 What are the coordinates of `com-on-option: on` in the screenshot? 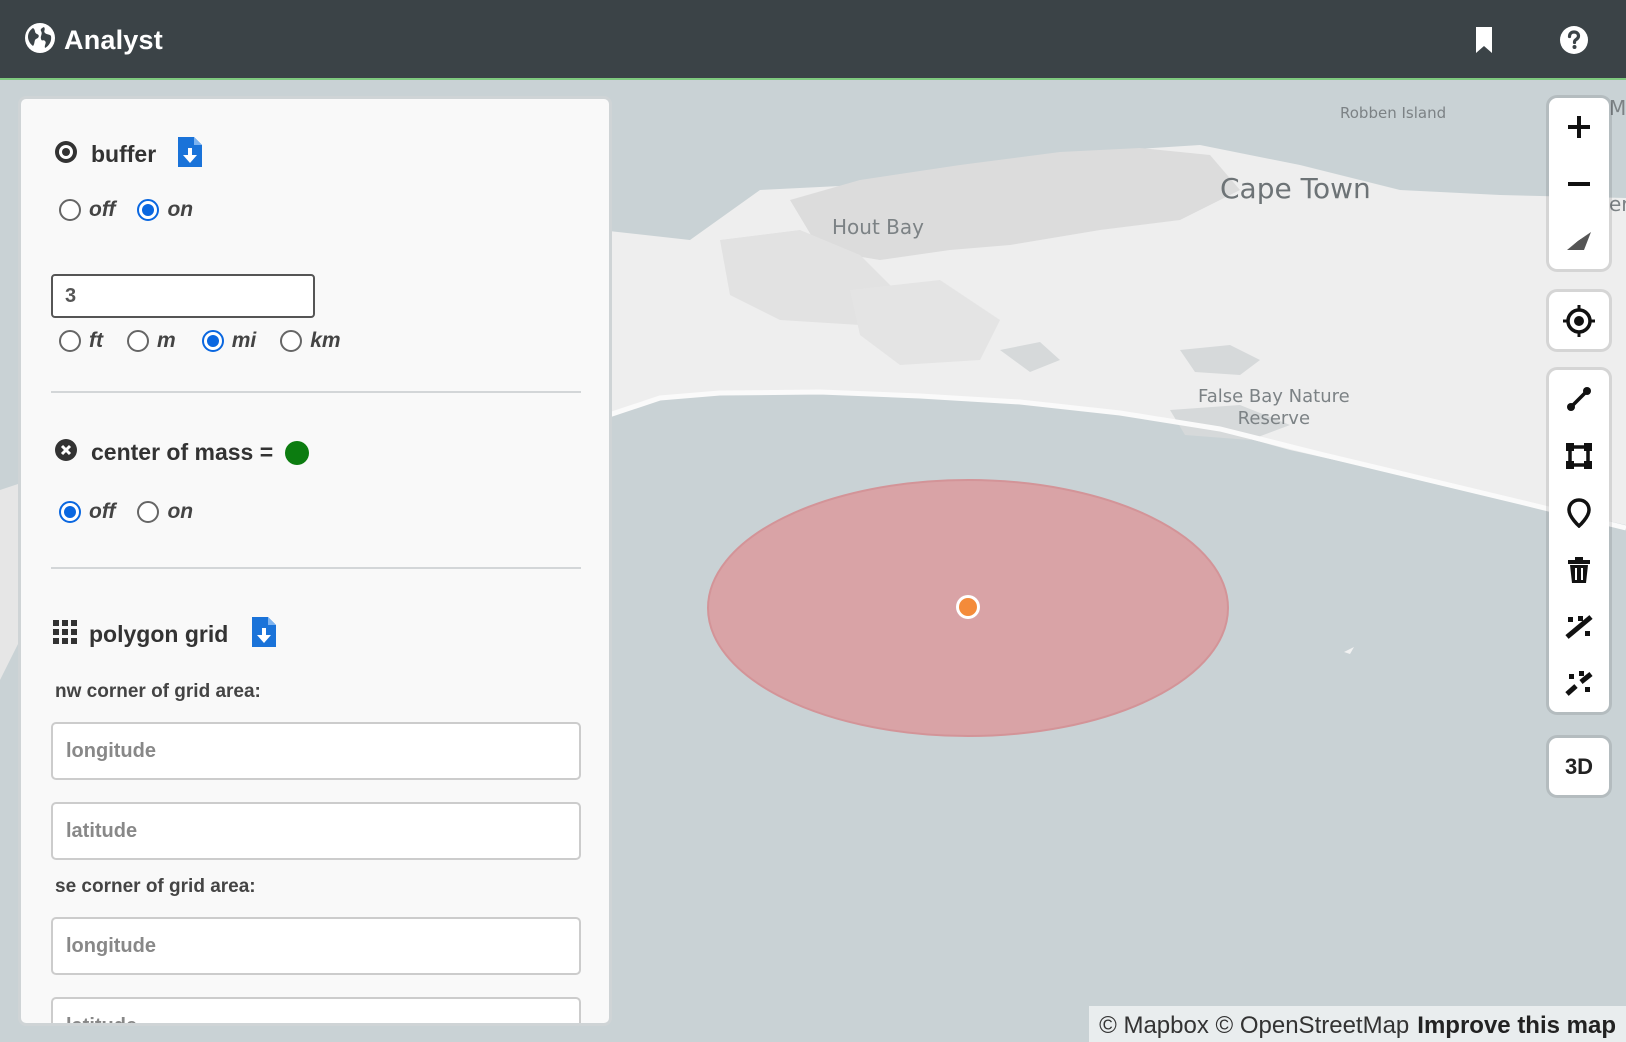 It's located at (165, 512).